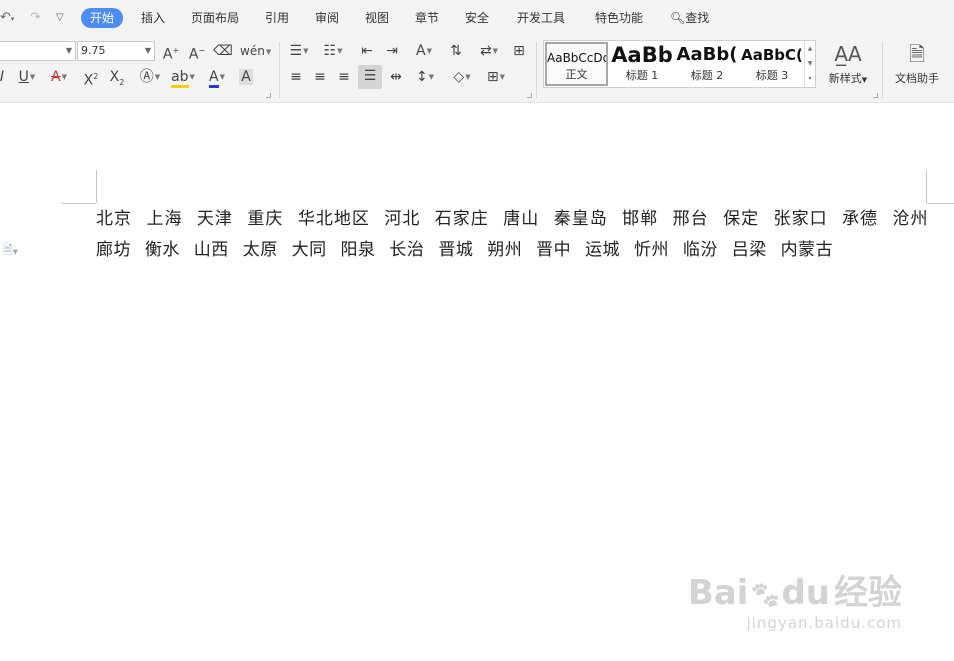  What do you see at coordinates (576, 64) in the screenshot?
I see `style-normal: AaBbCcDd 正文` at bounding box center [576, 64].